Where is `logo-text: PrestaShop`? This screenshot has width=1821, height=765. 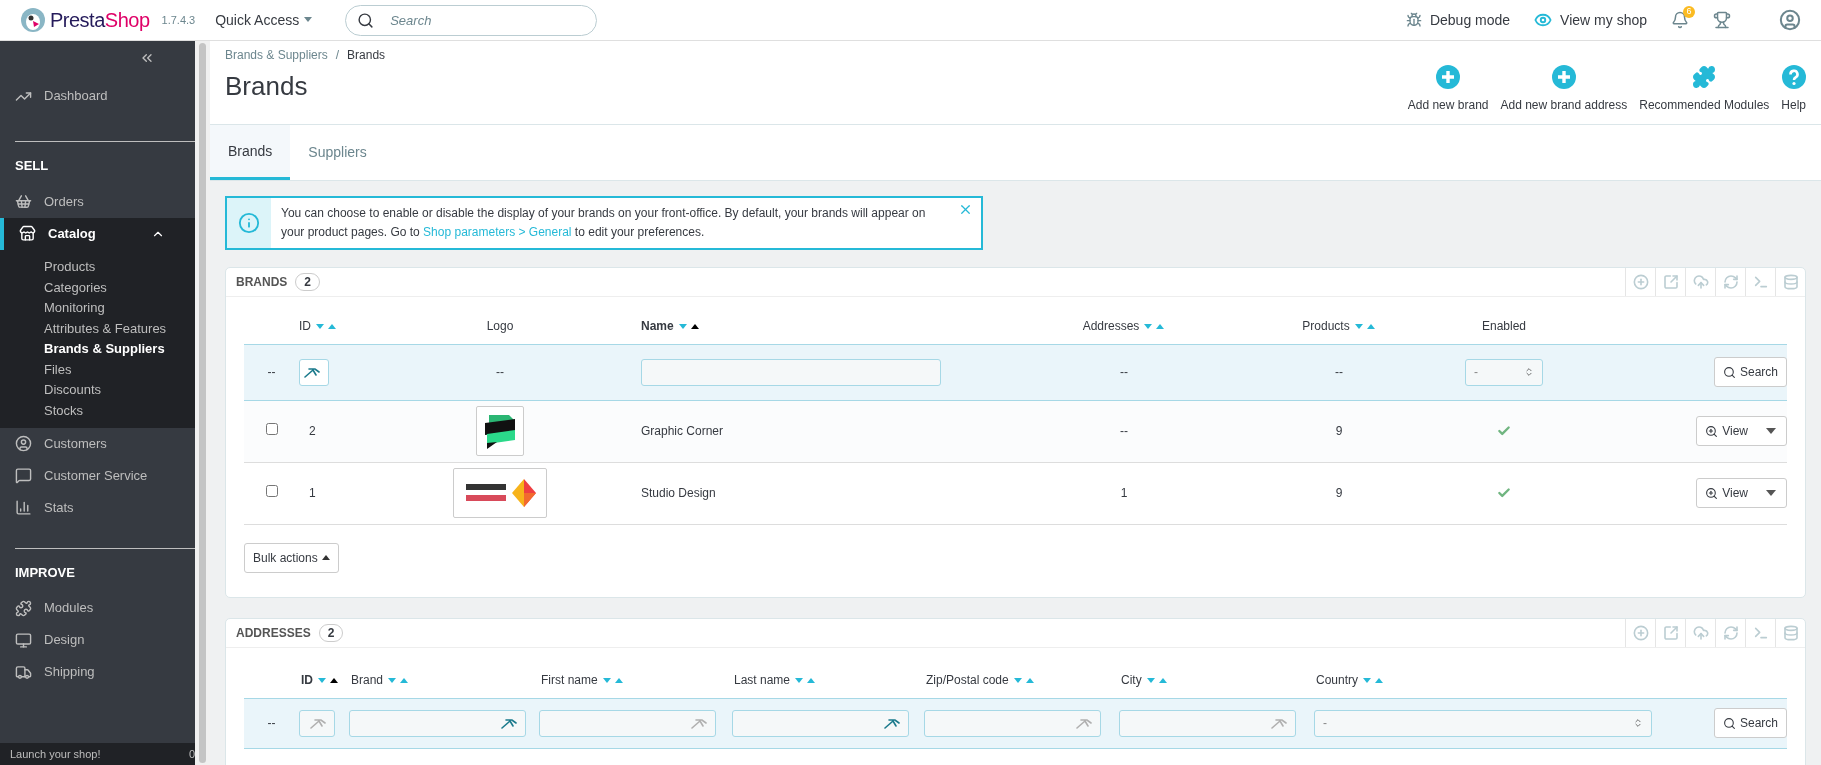
logo-text: PrestaShop is located at coordinates (100, 20).